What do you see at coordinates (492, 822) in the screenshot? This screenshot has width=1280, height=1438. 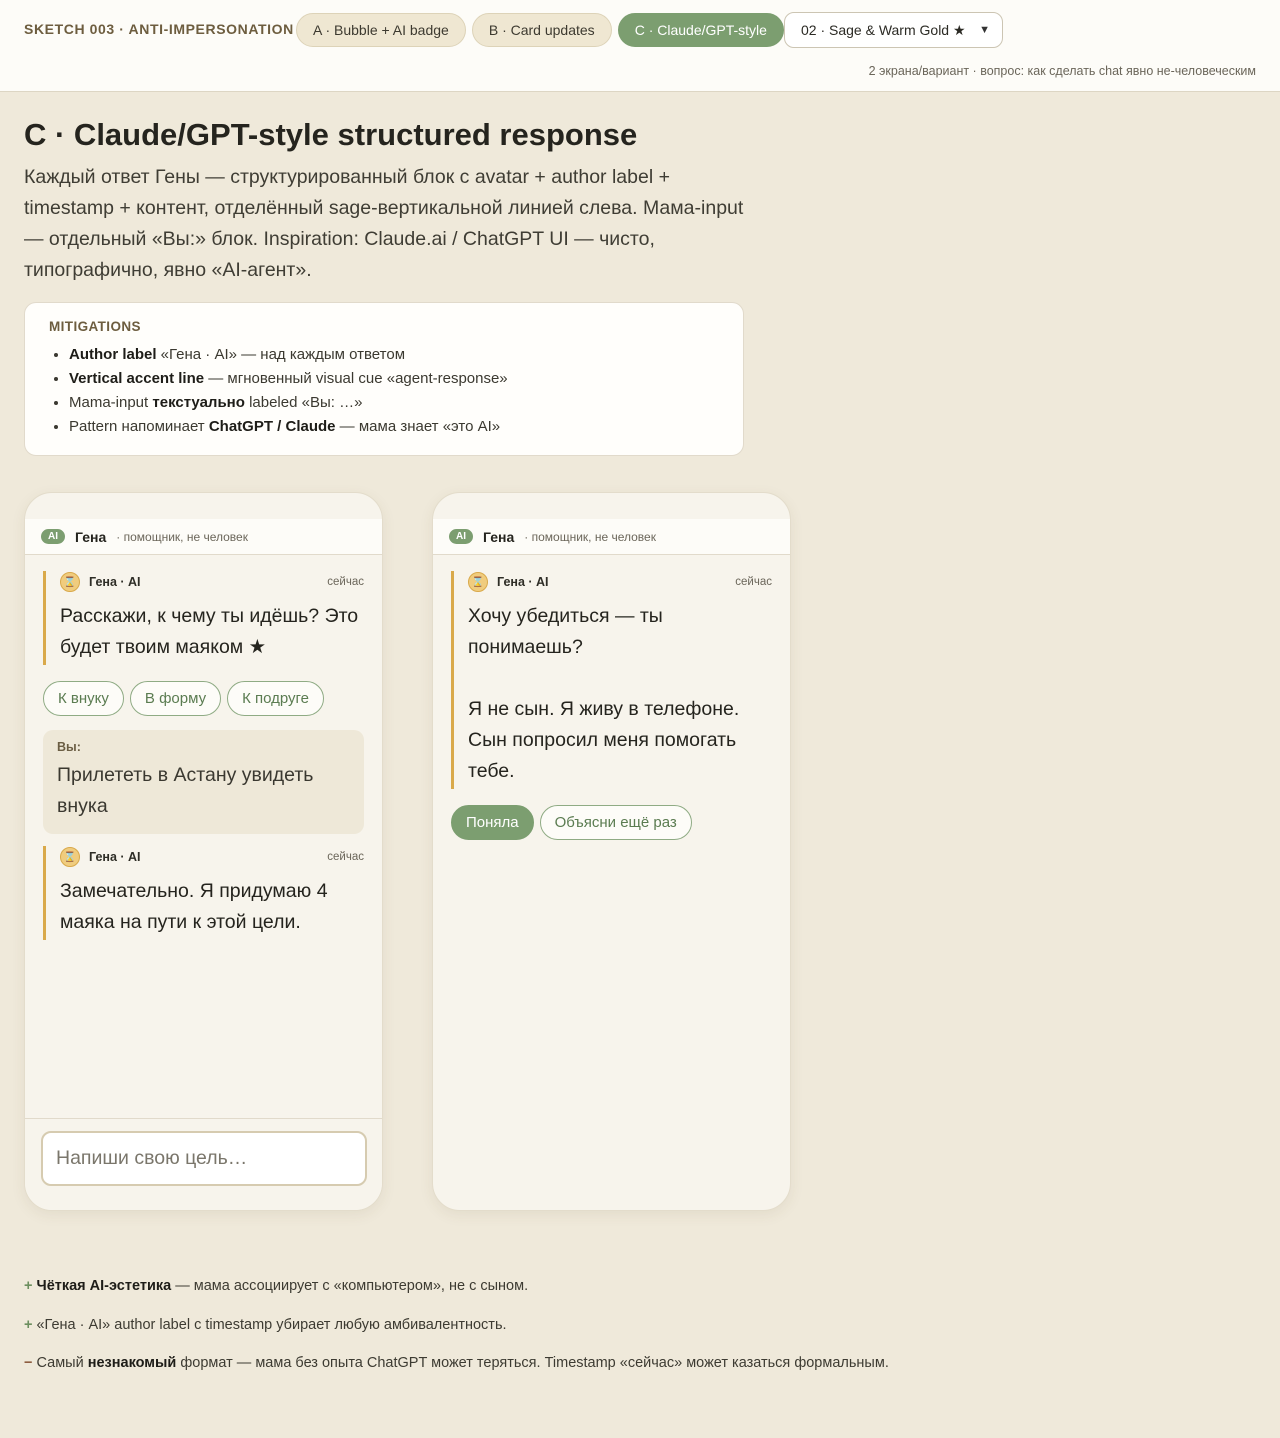 I see `understood-button: Поняла` at bounding box center [492, 822].